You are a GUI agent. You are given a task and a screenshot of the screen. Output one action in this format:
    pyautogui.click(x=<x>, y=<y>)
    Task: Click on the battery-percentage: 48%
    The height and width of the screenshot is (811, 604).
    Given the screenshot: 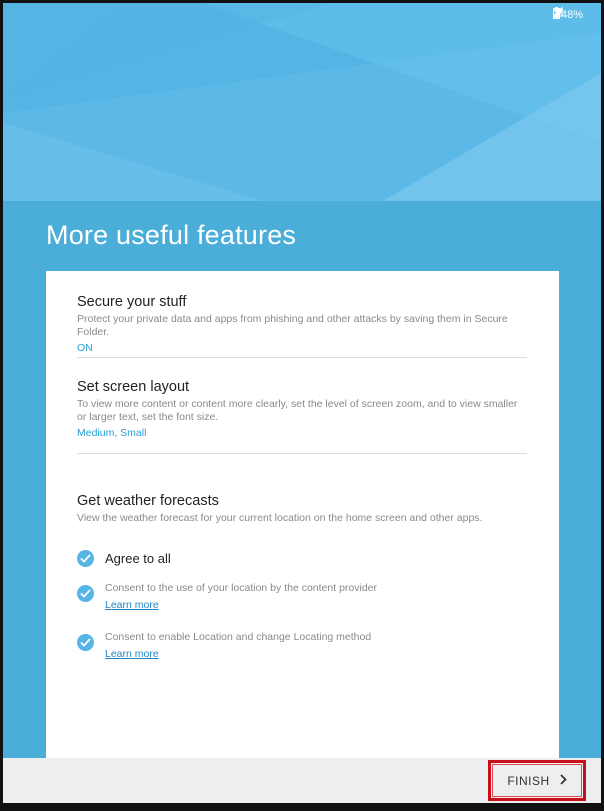 What is the action you would take?
    pyautogui.click(x=571, y=15)
    